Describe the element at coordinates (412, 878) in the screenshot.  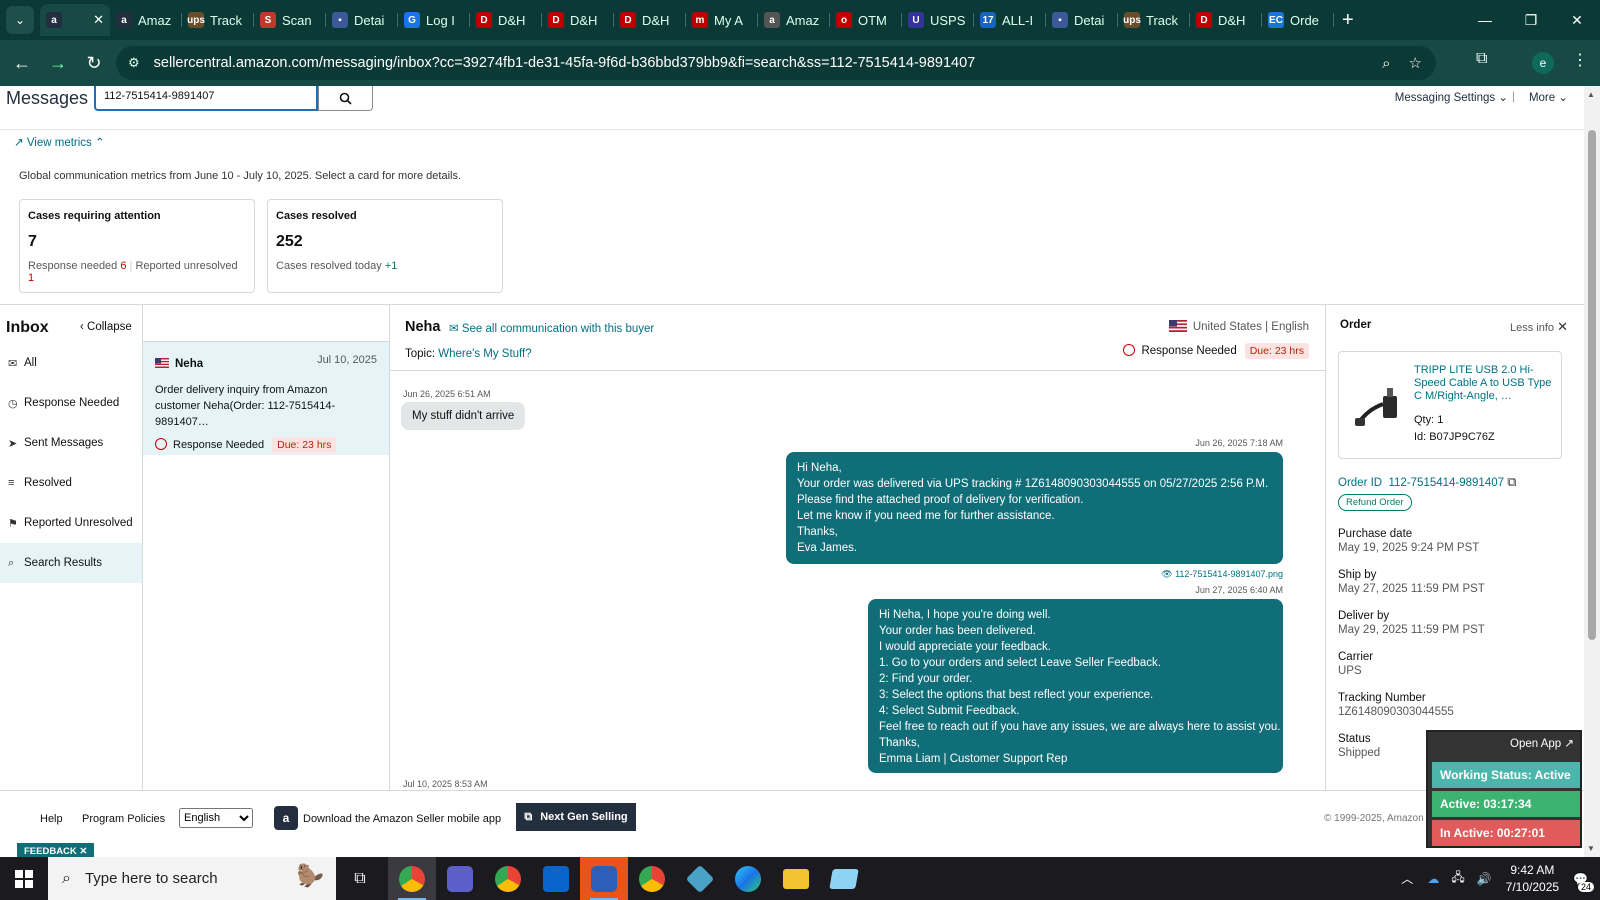
I see `chrome-taskbar-icon` at that location.